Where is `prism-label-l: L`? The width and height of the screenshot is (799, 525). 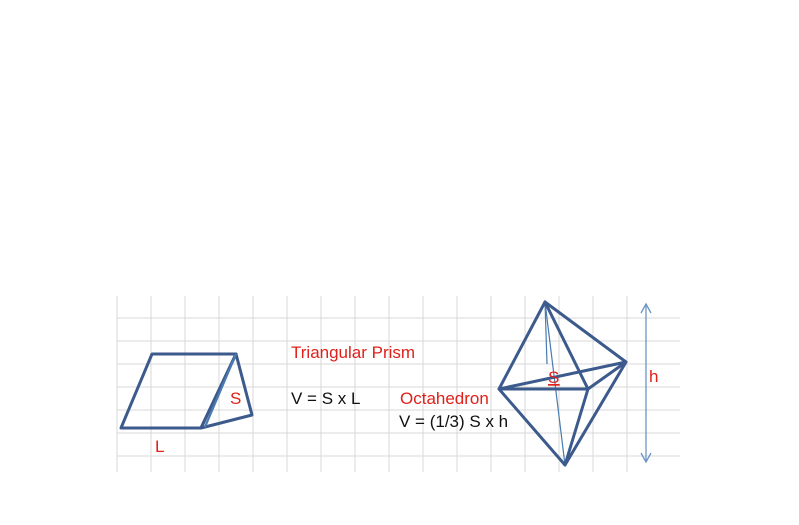
prism-label-l: L is located at coordinates (159, 446).